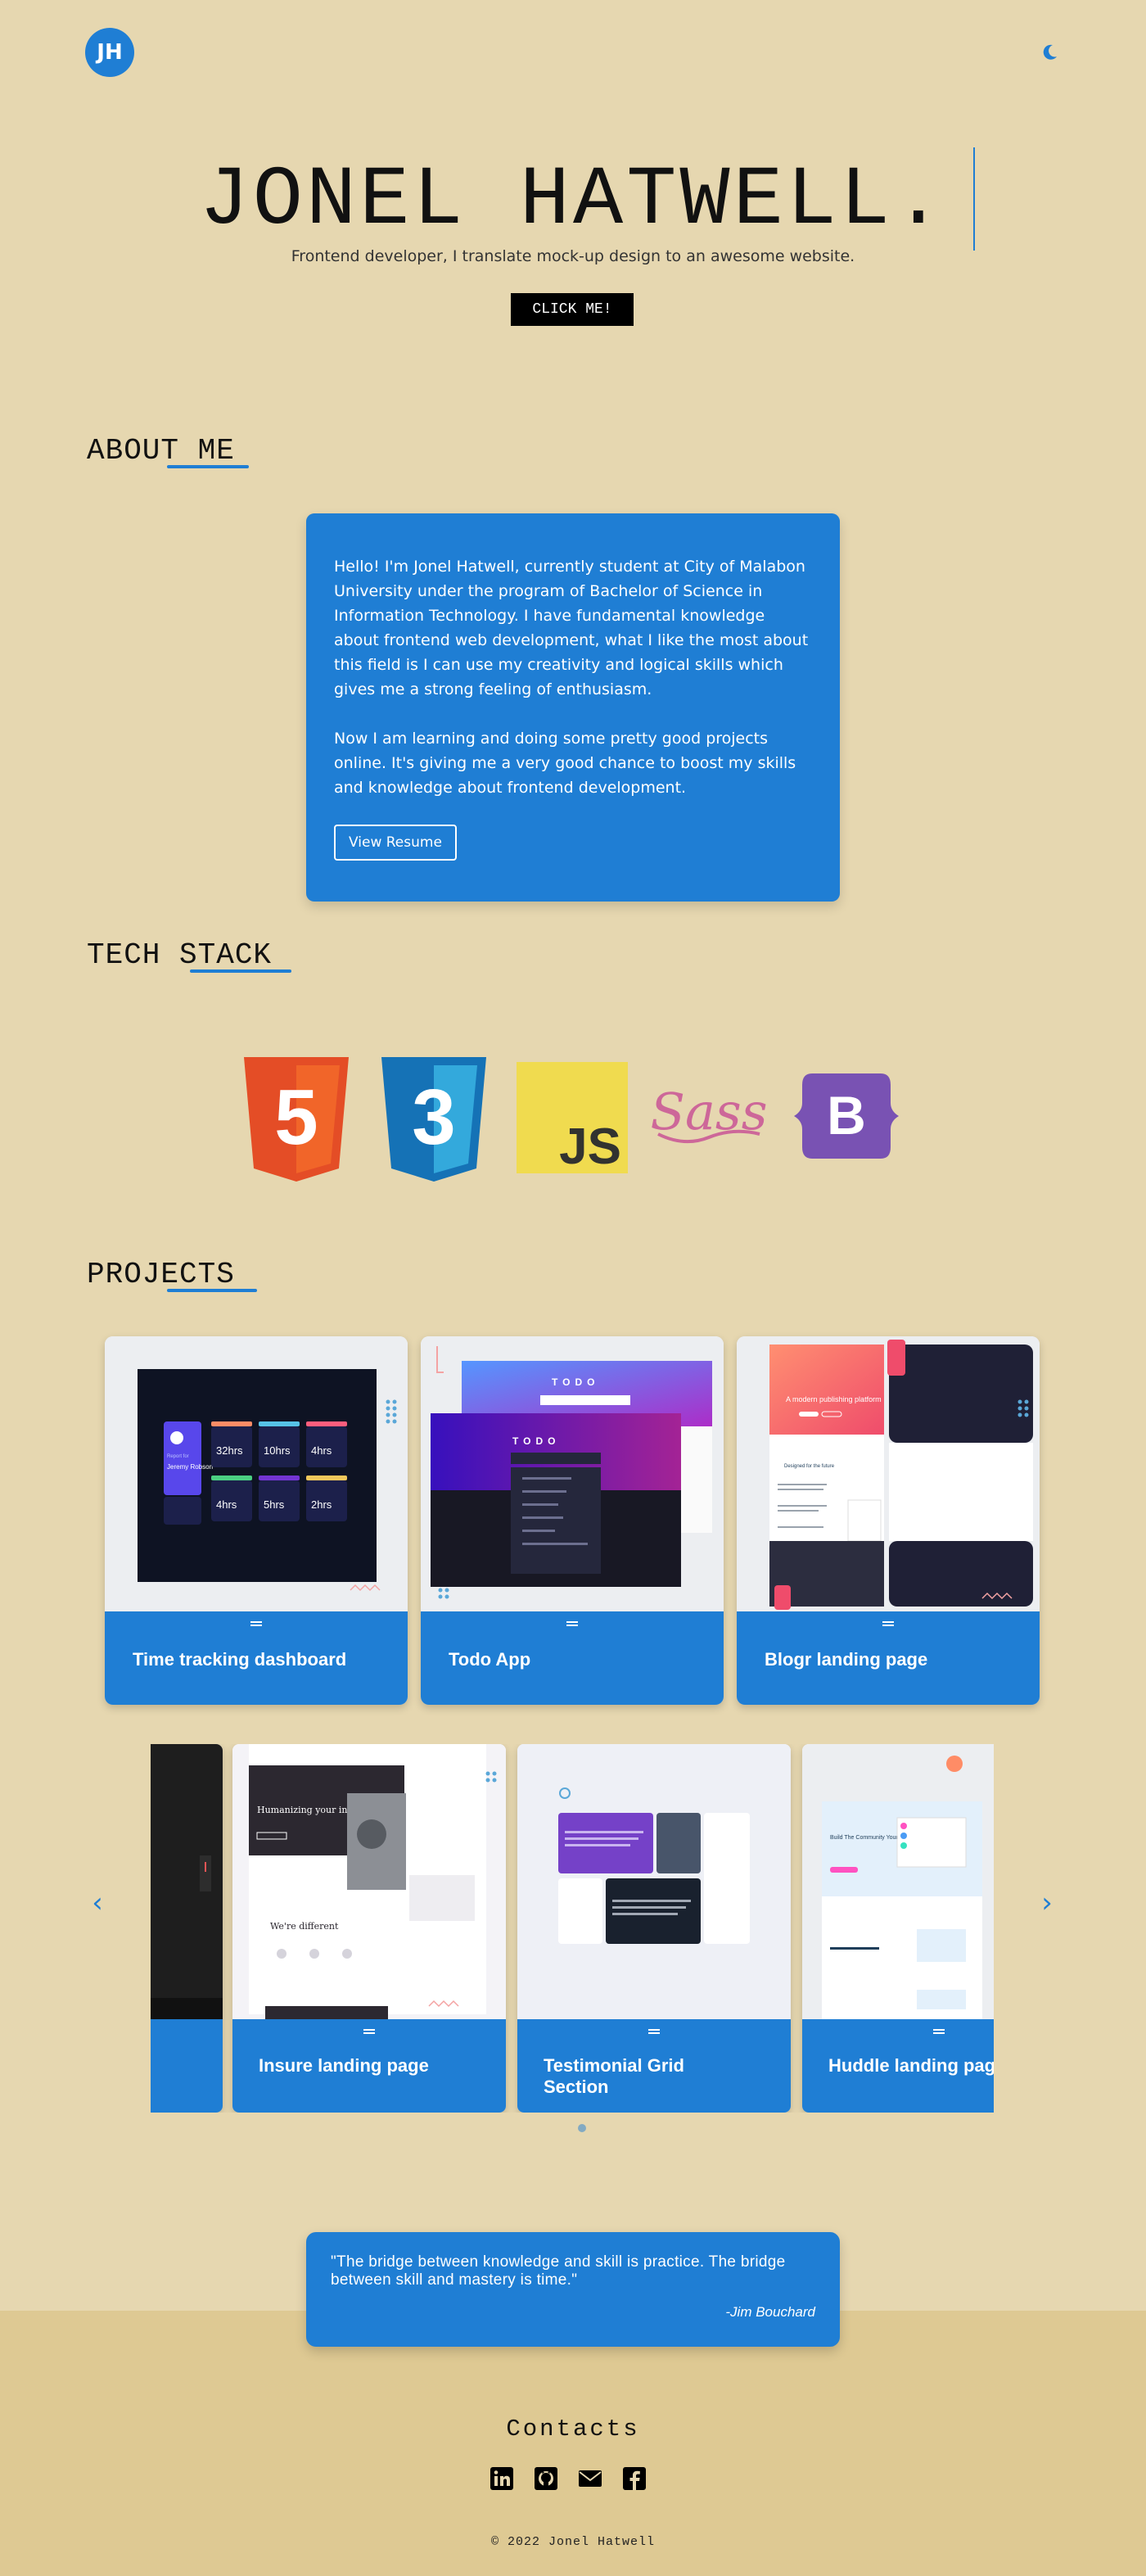 This screenshot has width=1146, height=2576. I want to click on github-icon, so click(546, 2478).